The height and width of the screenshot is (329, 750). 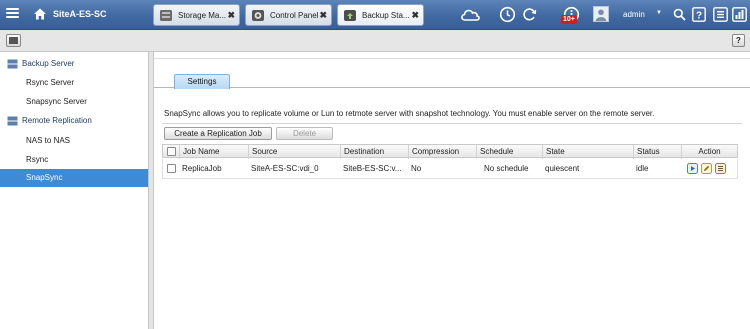 What do you see at coordinates (509, 152) in the screenshot?
I see `column-header-schedule: Schedule` at bounding box center [509, 152].